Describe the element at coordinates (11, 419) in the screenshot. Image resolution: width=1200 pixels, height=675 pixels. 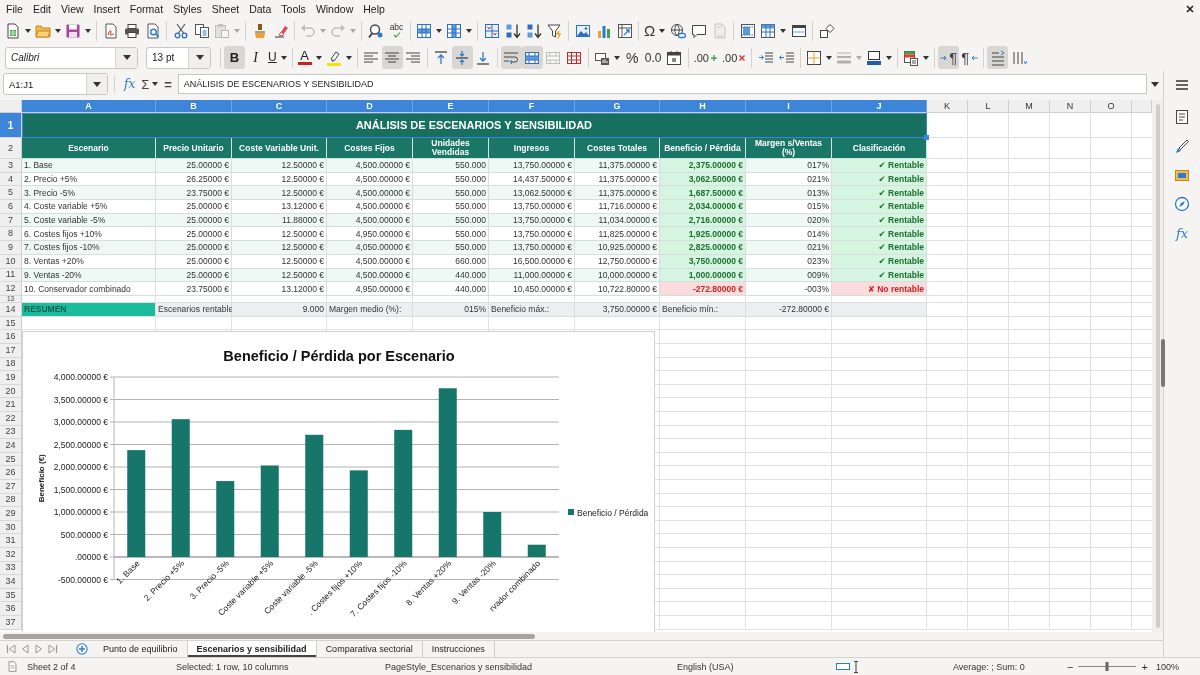
I see `row-header: 22` at that location.